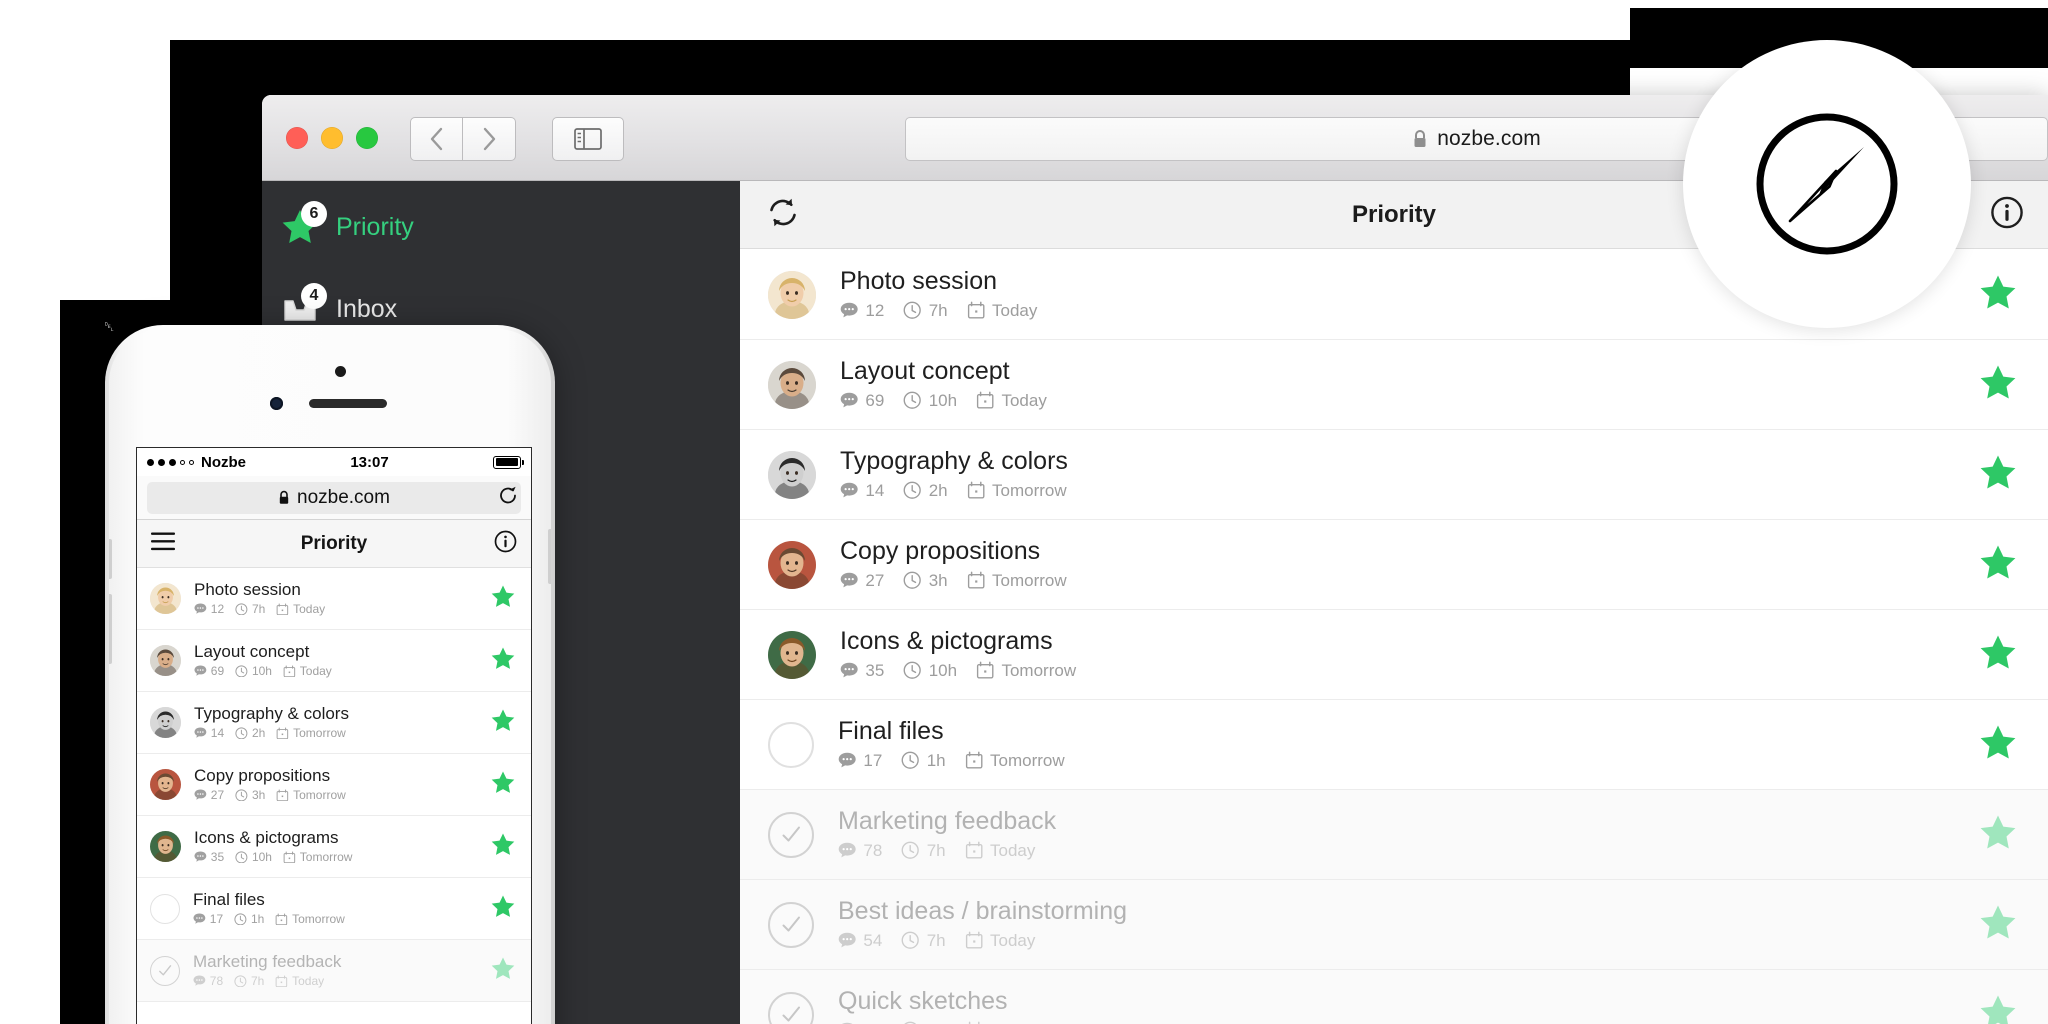 This screenshot has width=2048, height=1024. What do you see at coordinates (489, 139) in the screenshot?
I see `forward-button` at bounding box center [489, 139].